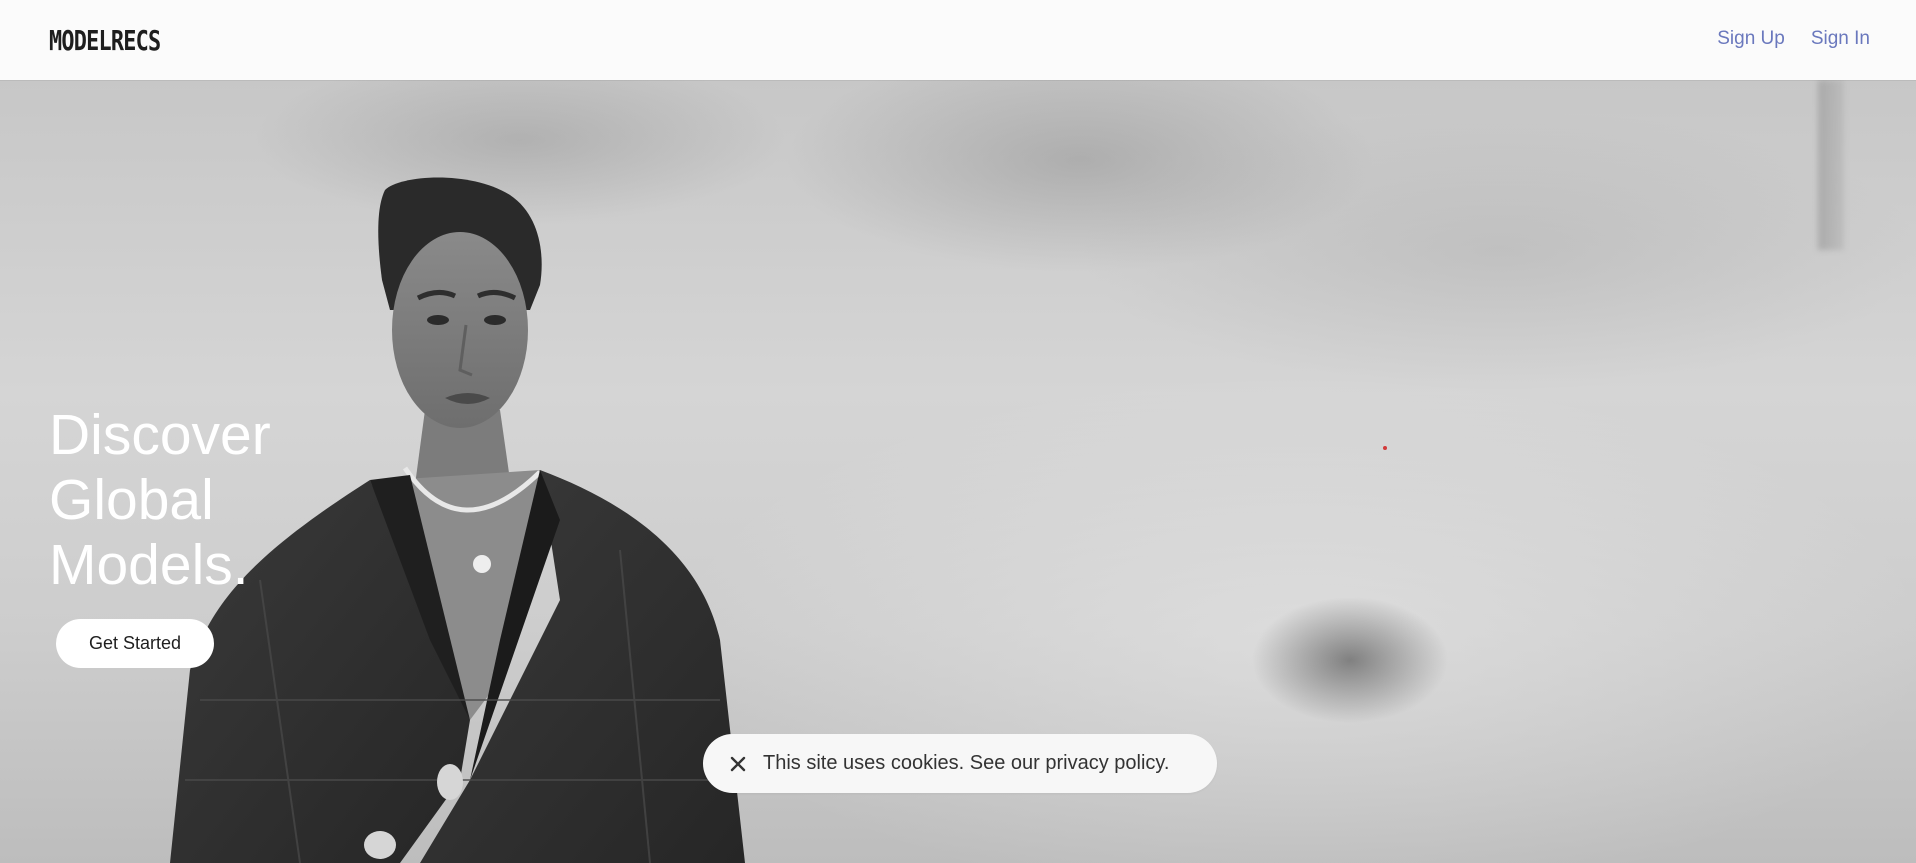 This screenshot has height=863, width=1916. Describe the element at coordinates (1385, 448) in the screenshot. I see `red-dot-marker` at that location.